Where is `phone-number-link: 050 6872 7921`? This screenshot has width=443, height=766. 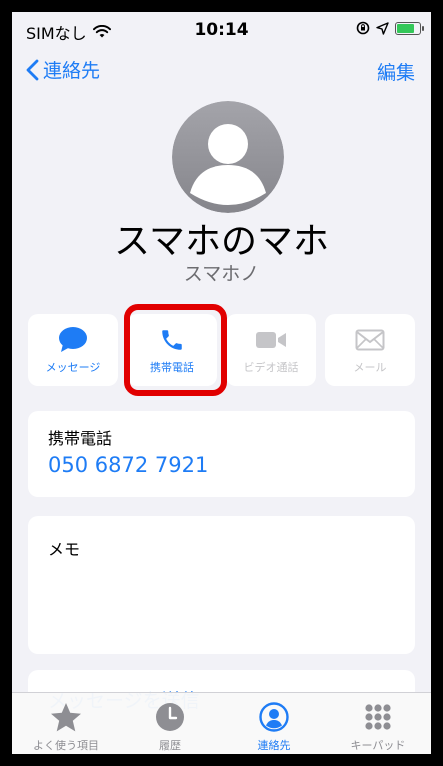
phone-number-link: 050 6872 7921 is located at coordinates (128, 465).